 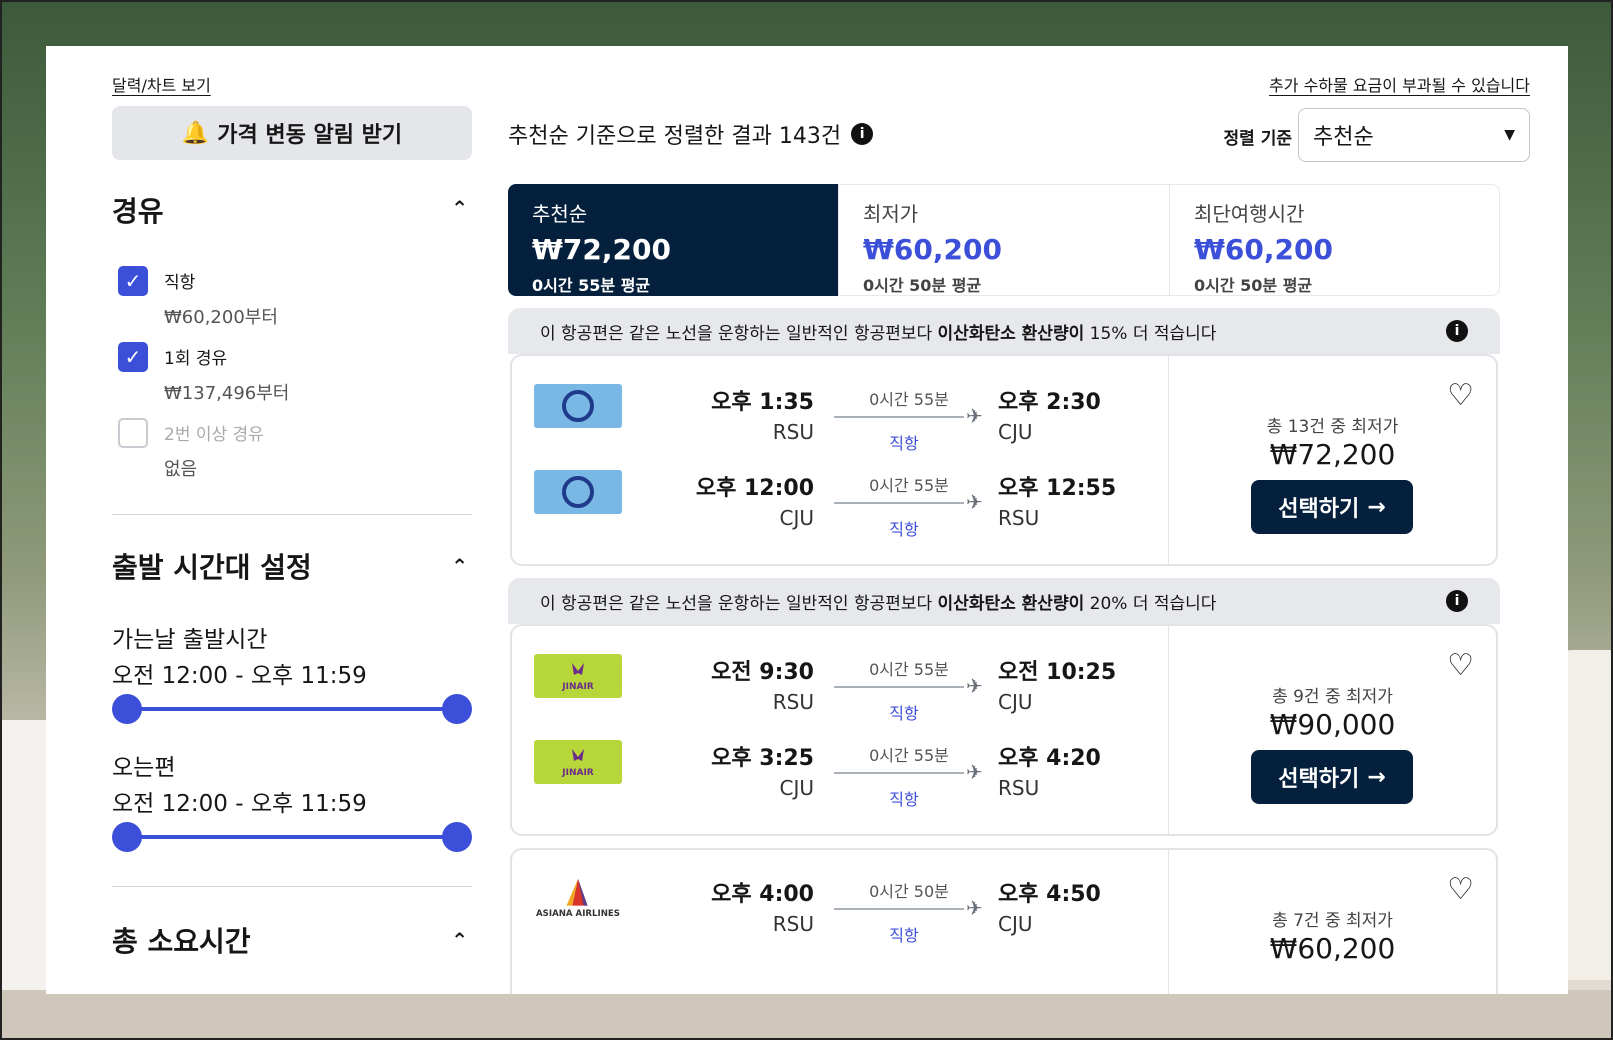 What do you see at coordinates (1343, 137) in the screenshot?
I see `sort-selected-value: 추천순` at bounding box center [1343, 137].